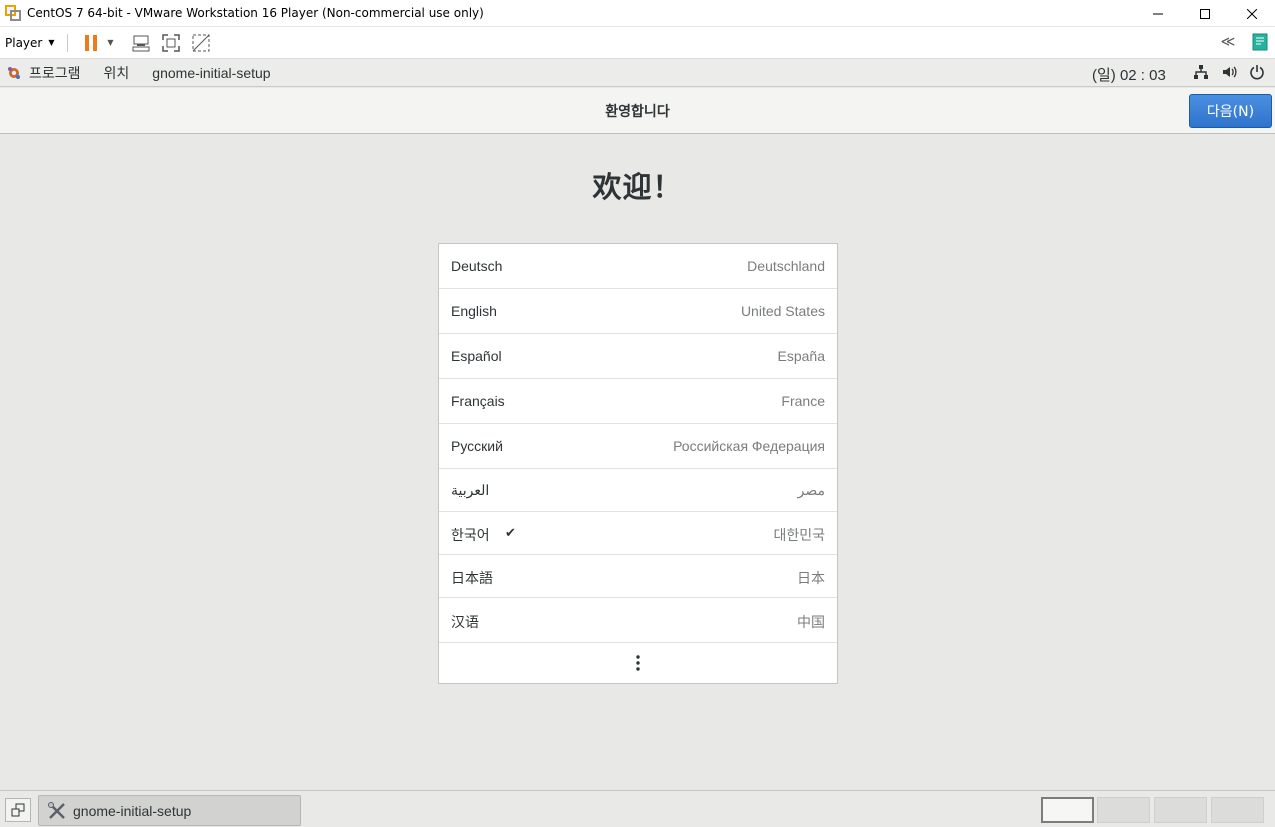 The image size is (1275, 827). I want to click on language-name: Français, so click(478, 401).